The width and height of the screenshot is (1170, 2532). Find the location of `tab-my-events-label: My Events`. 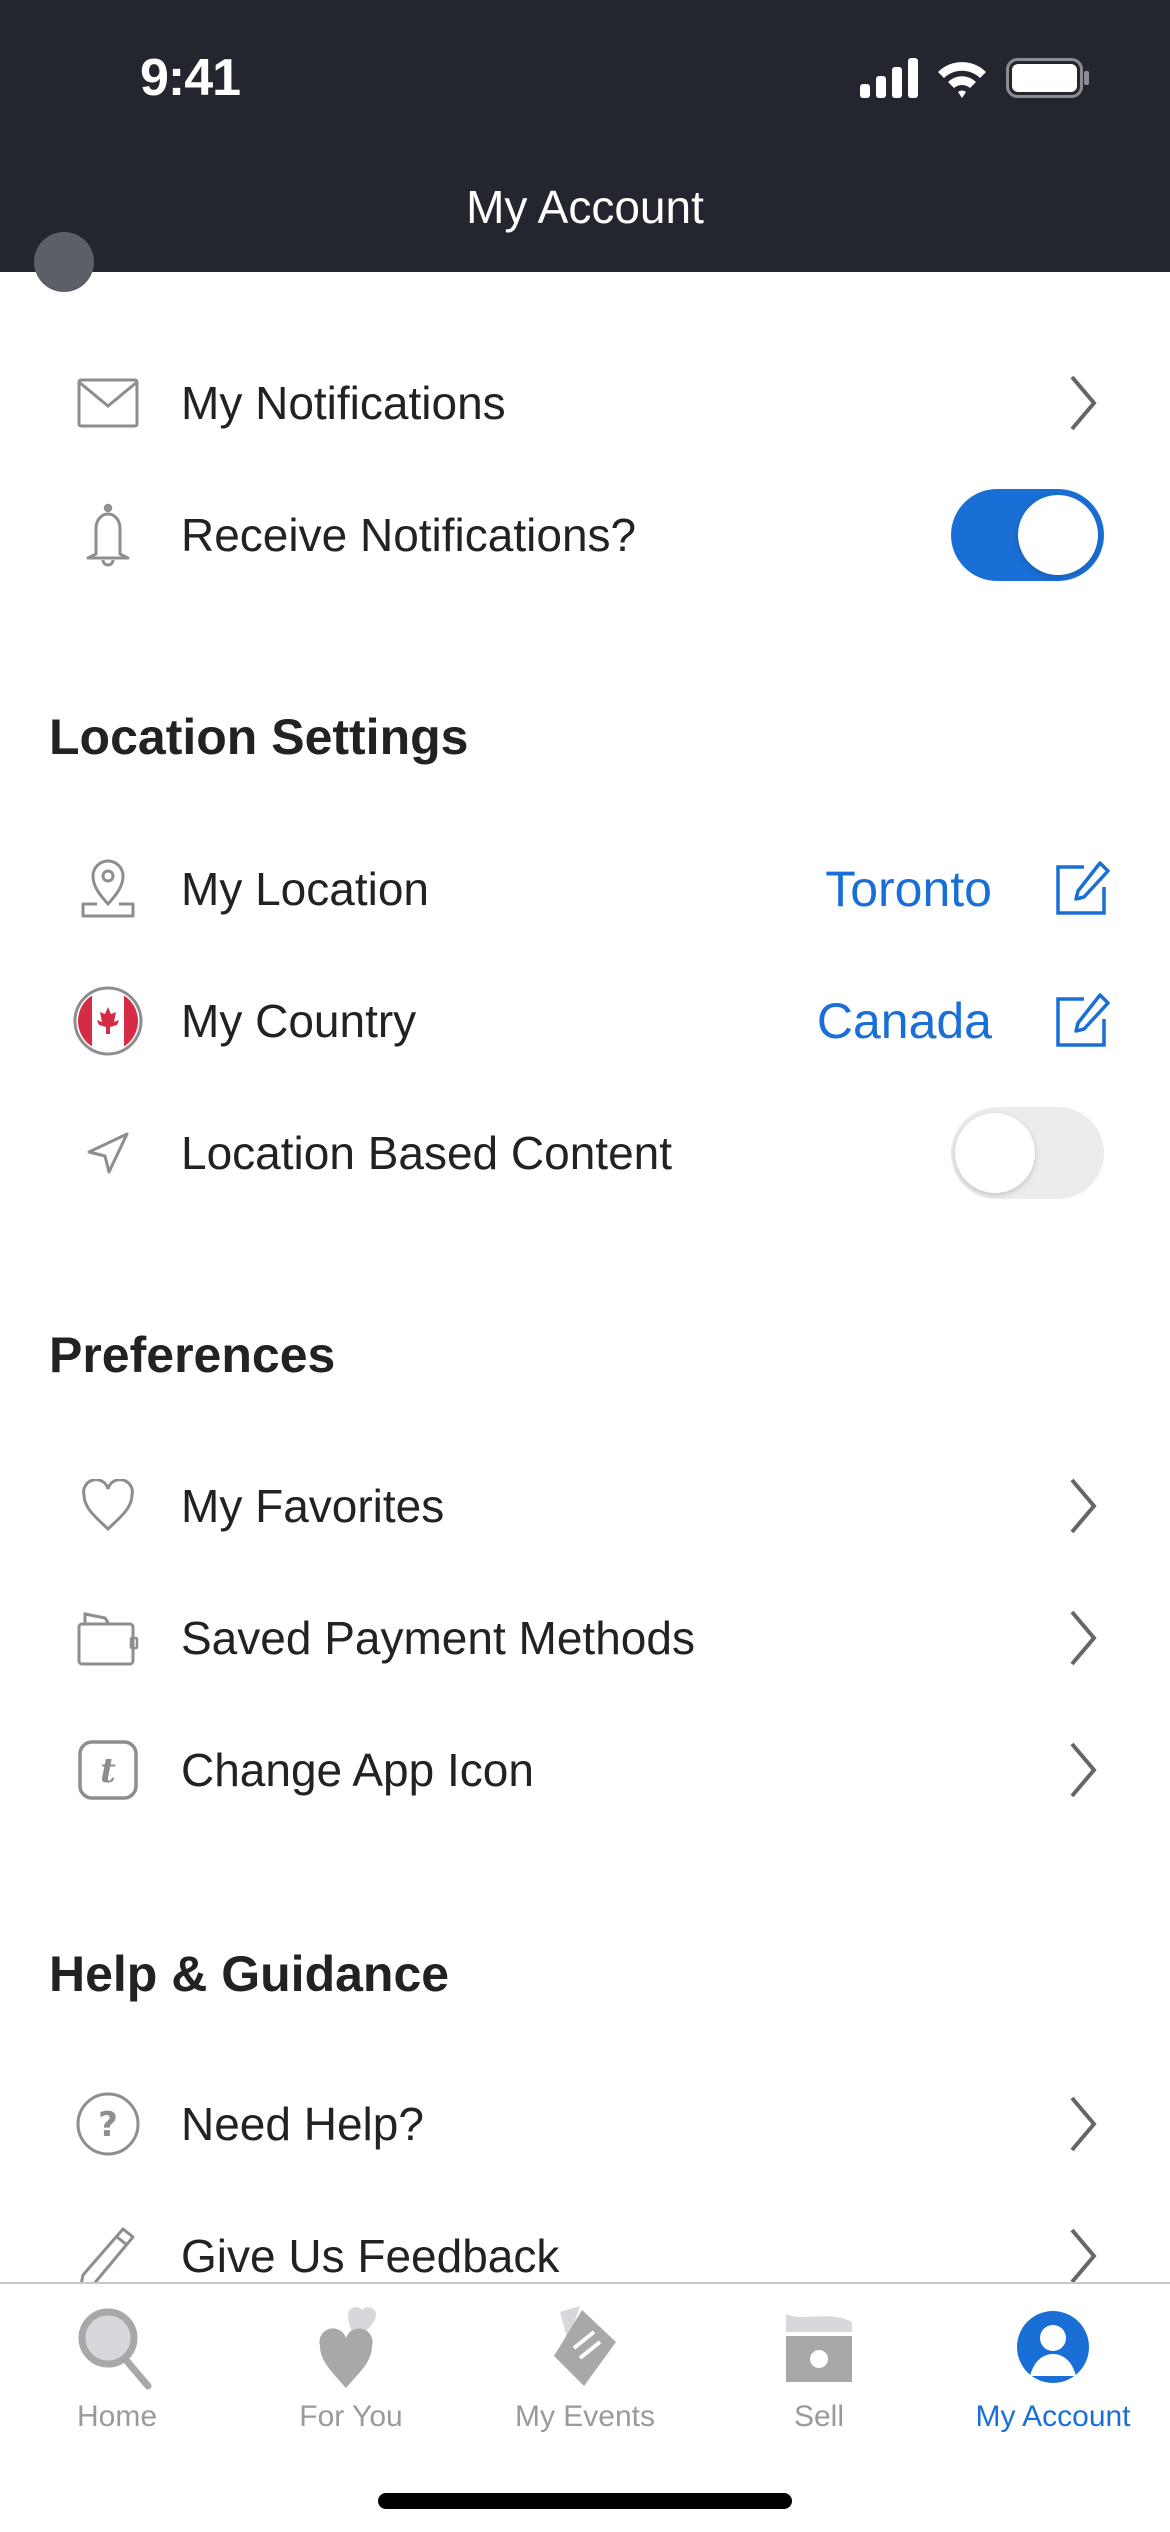

tab-my-events-label: My Events is located at coordinates (585, 2416).